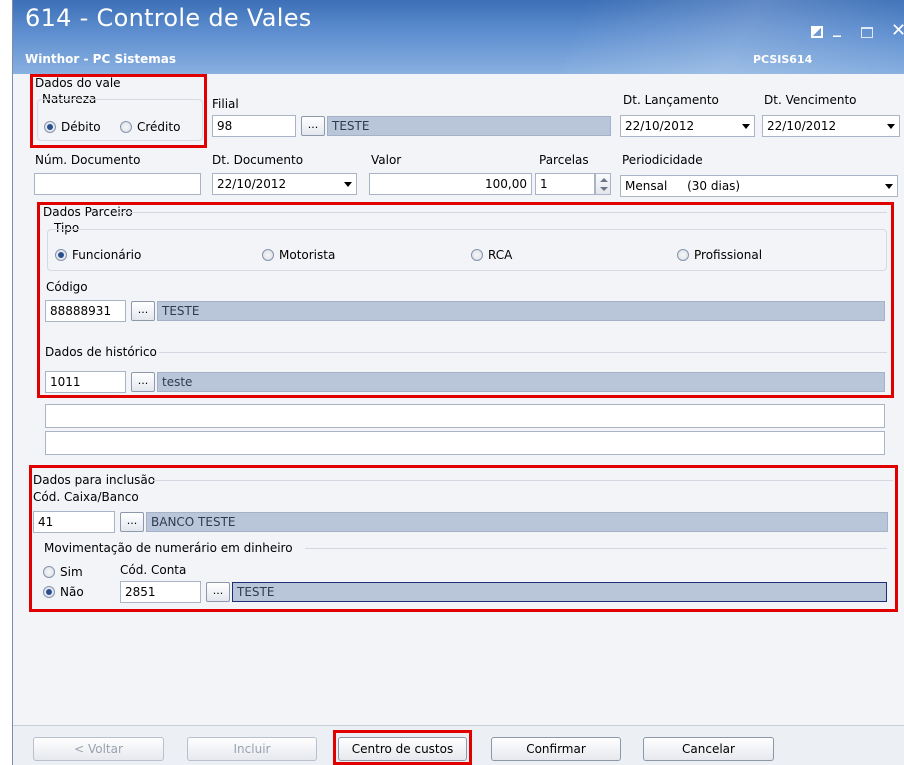 The image size is (904, 765). Describe the element at coordinates (225, 104) in the screenshot. I see `filial-label: Filial` at that location.